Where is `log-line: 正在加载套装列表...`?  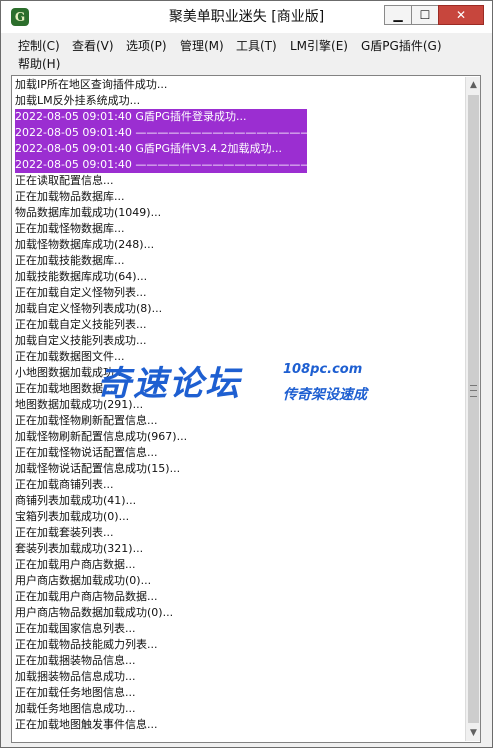
log-line: 正在加载套装列表... is located at coordinates (64, 533).